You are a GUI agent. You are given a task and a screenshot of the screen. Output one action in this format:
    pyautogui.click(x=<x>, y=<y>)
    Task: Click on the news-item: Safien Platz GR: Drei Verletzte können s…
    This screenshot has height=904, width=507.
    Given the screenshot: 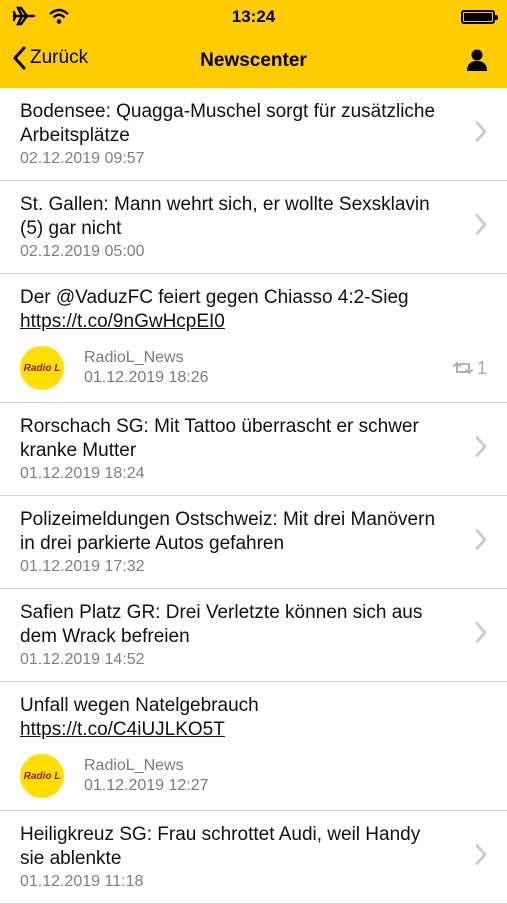 What is the action you would take?
    pyautogui.click(x=253, y=635)
    